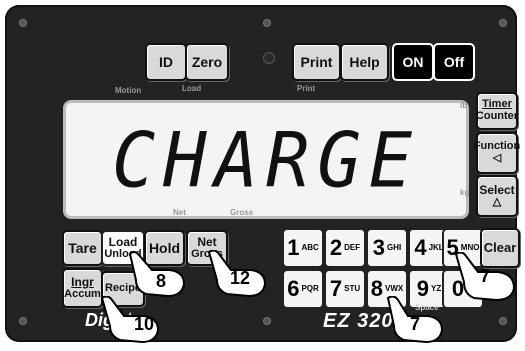 The image size is (525, 351). Describe the element at coordinates (464, 105) in the screenshot. I see `lb-label: lb` at that location.